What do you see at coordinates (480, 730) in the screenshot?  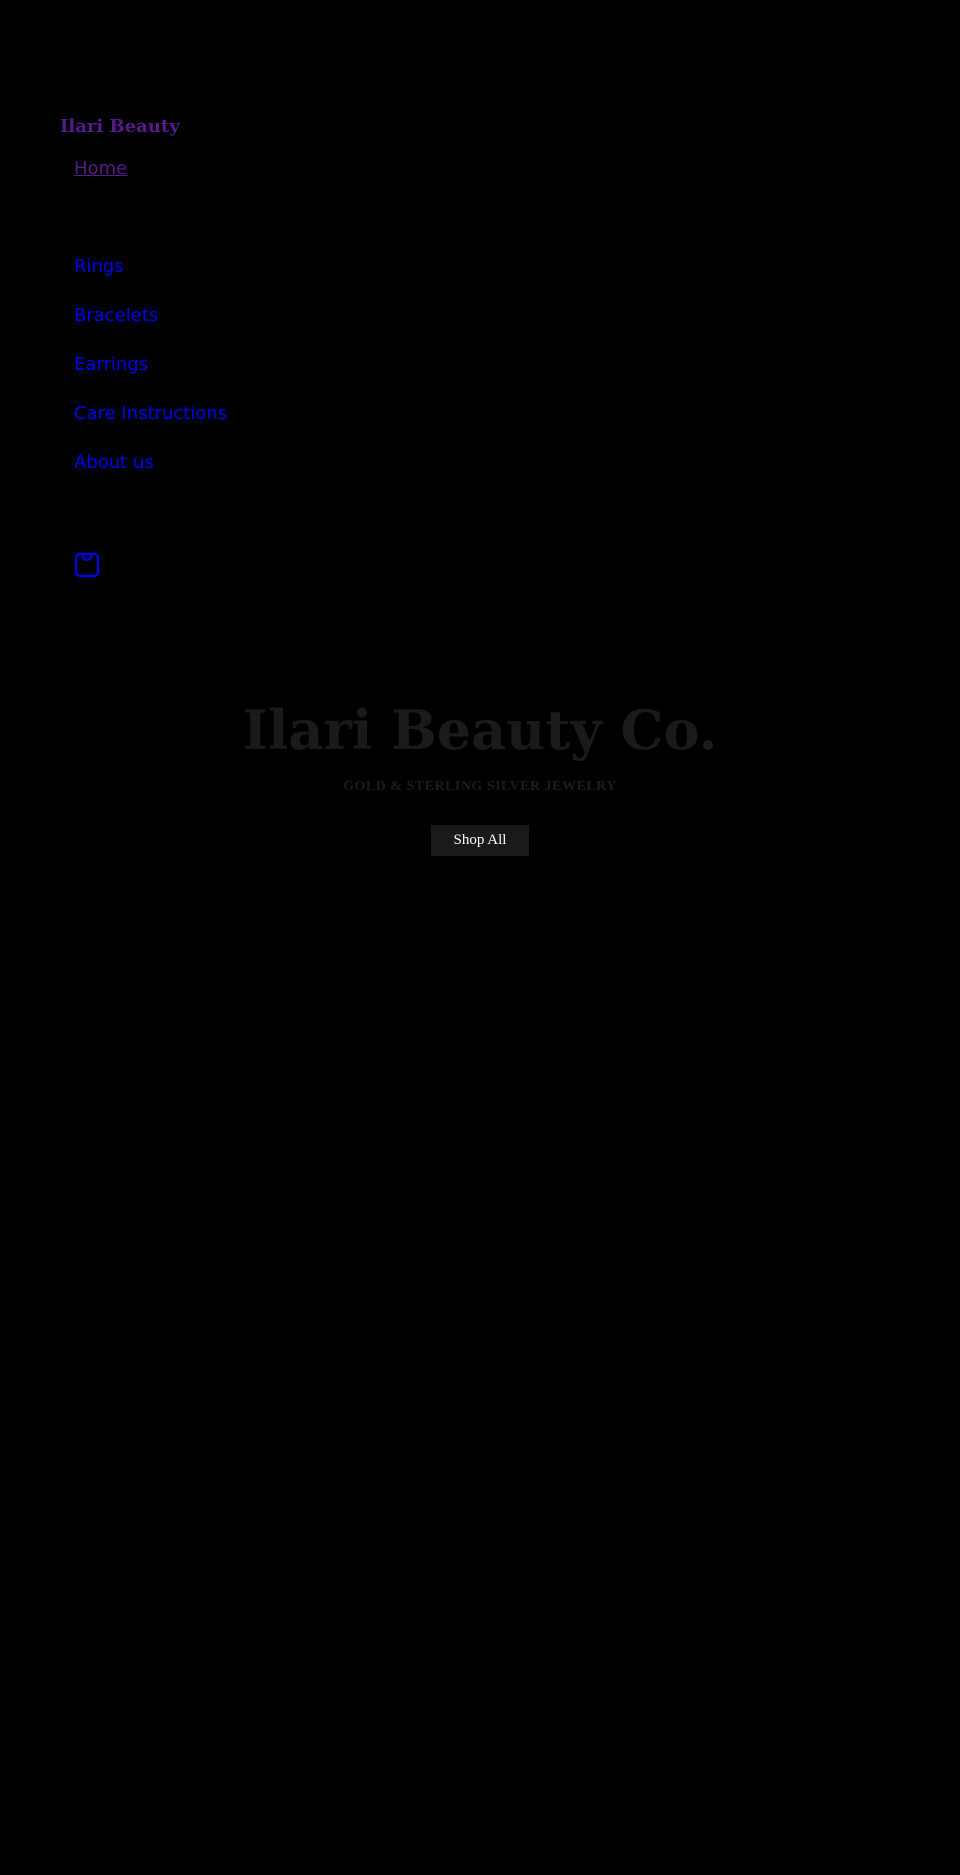 I see `hero-title: Ilari Beauty Co.` at bounding box center [480, 730].